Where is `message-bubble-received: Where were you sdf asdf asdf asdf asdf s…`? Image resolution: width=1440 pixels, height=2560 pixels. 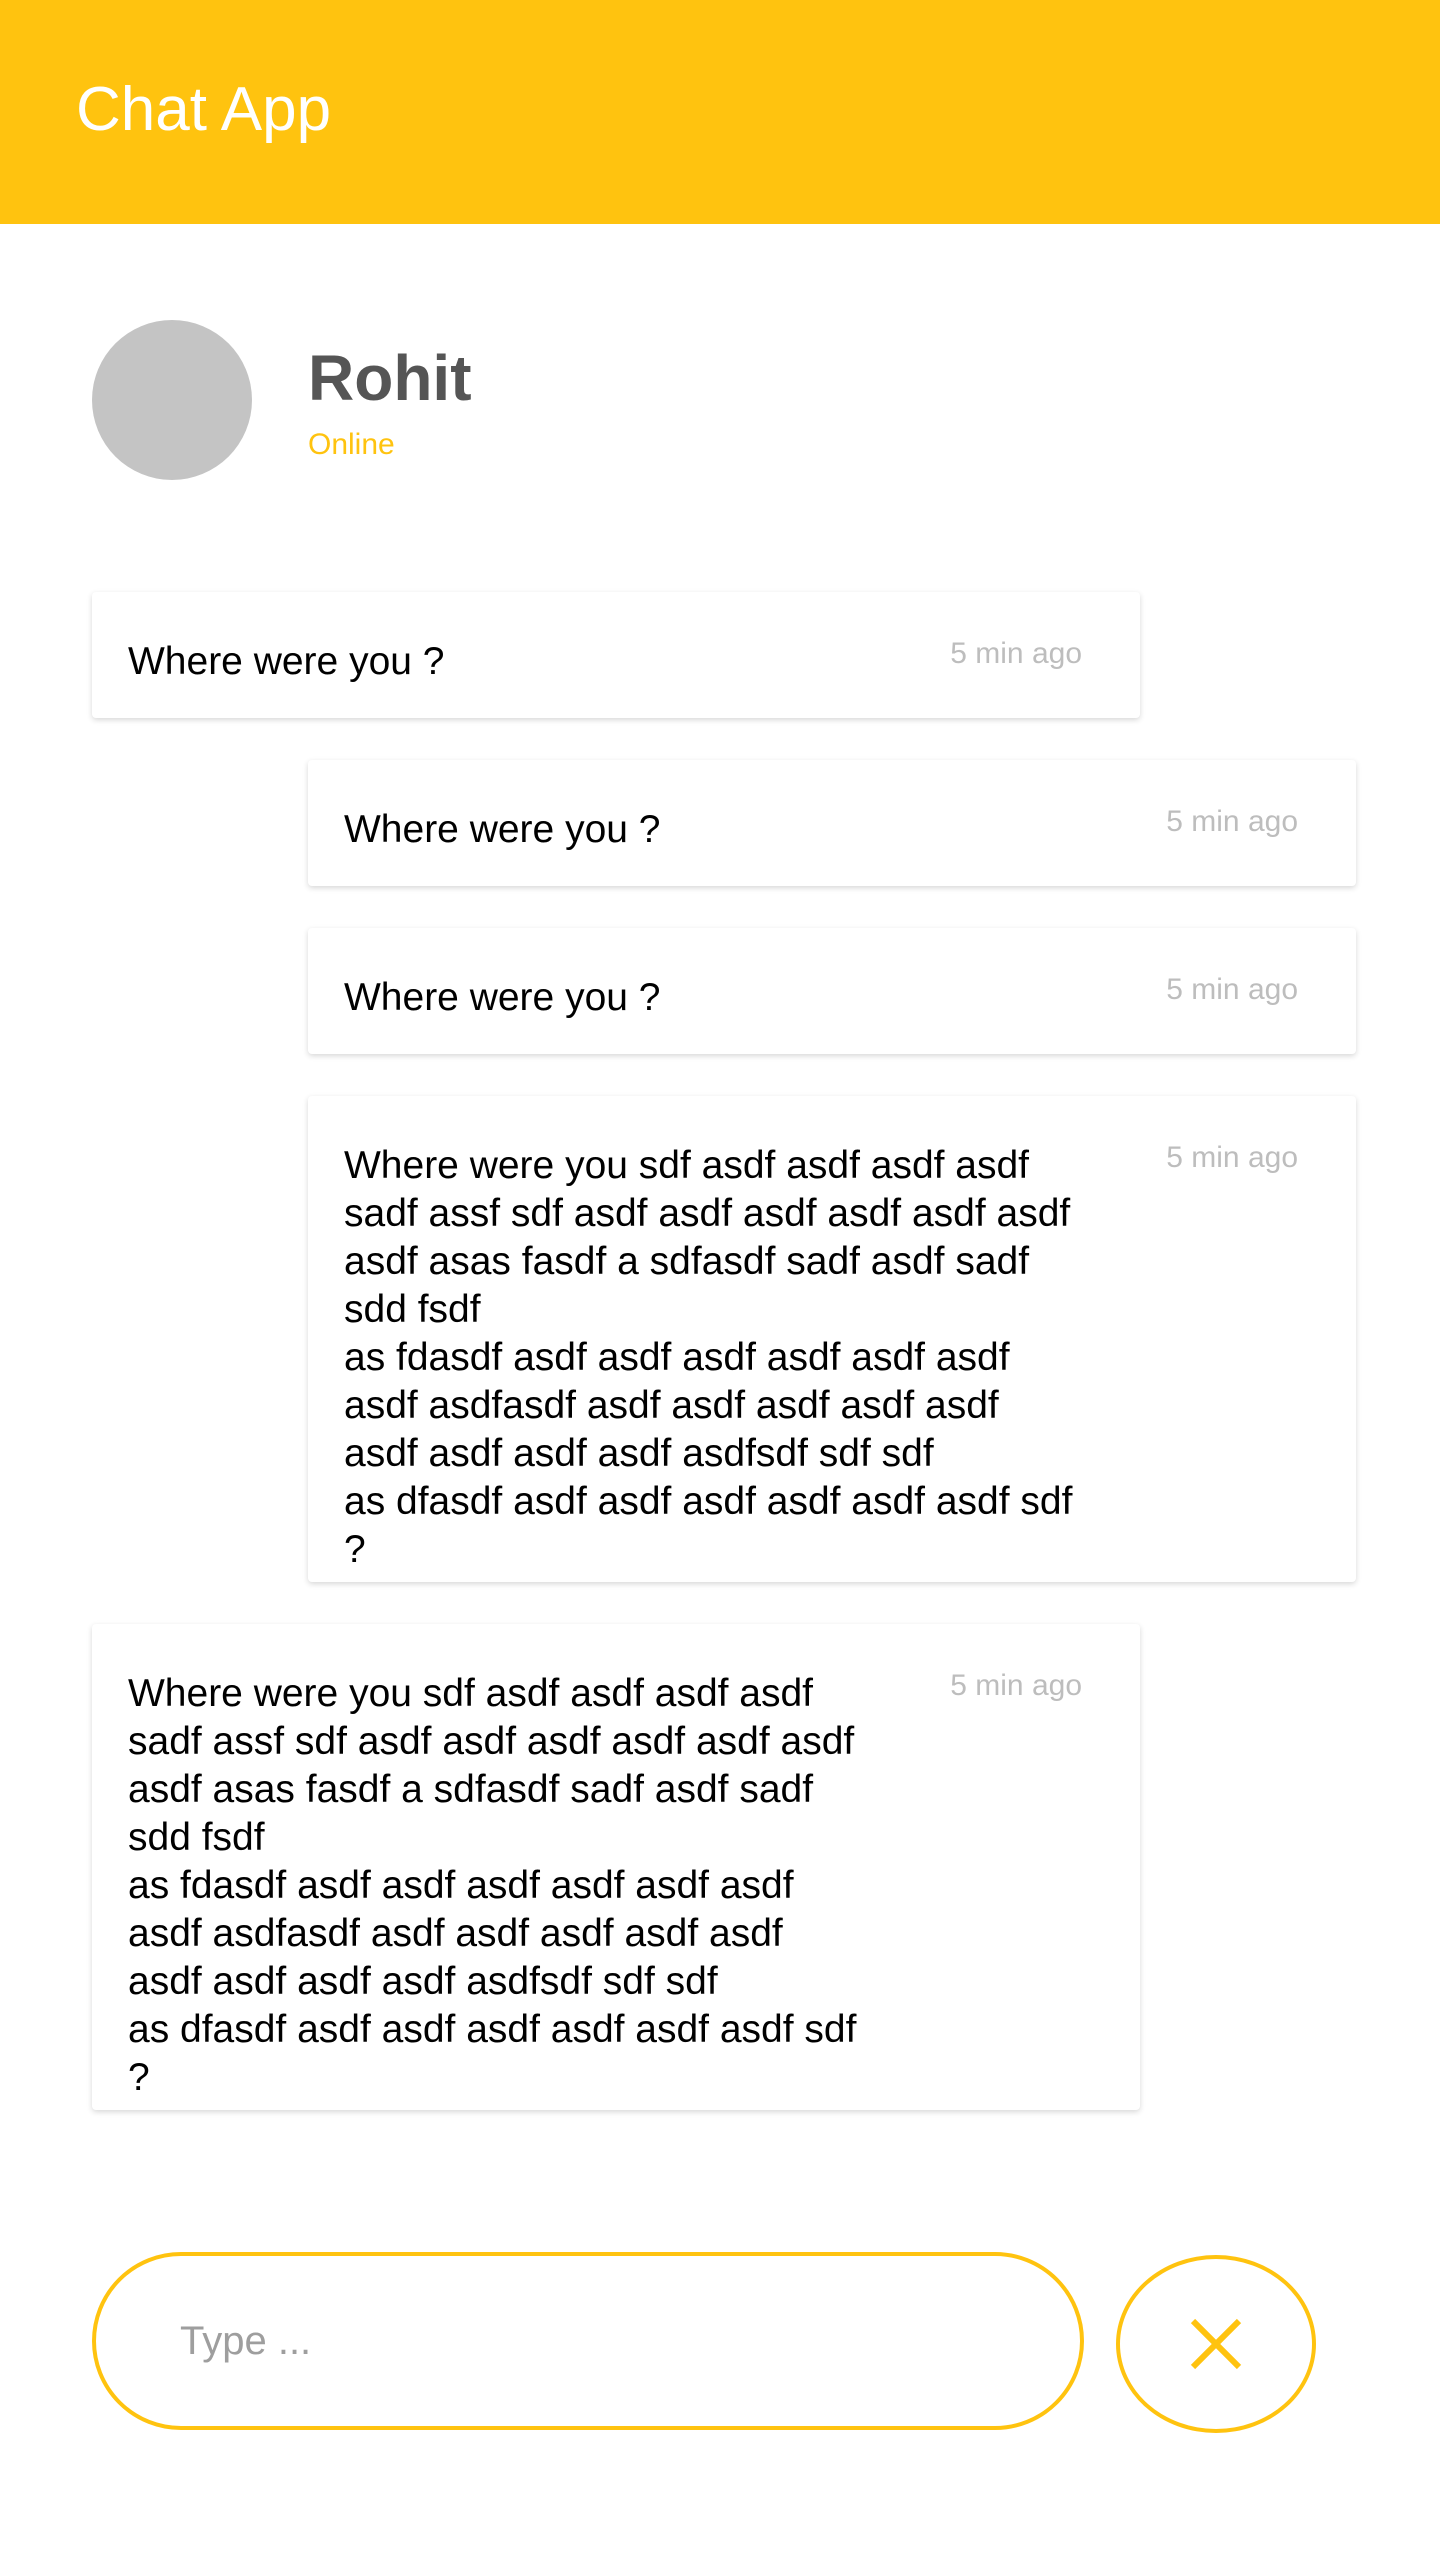 message-bubble-received: Where were you sdf asdf asdf asdf asdf s… is located at coordinates (616, 1867).